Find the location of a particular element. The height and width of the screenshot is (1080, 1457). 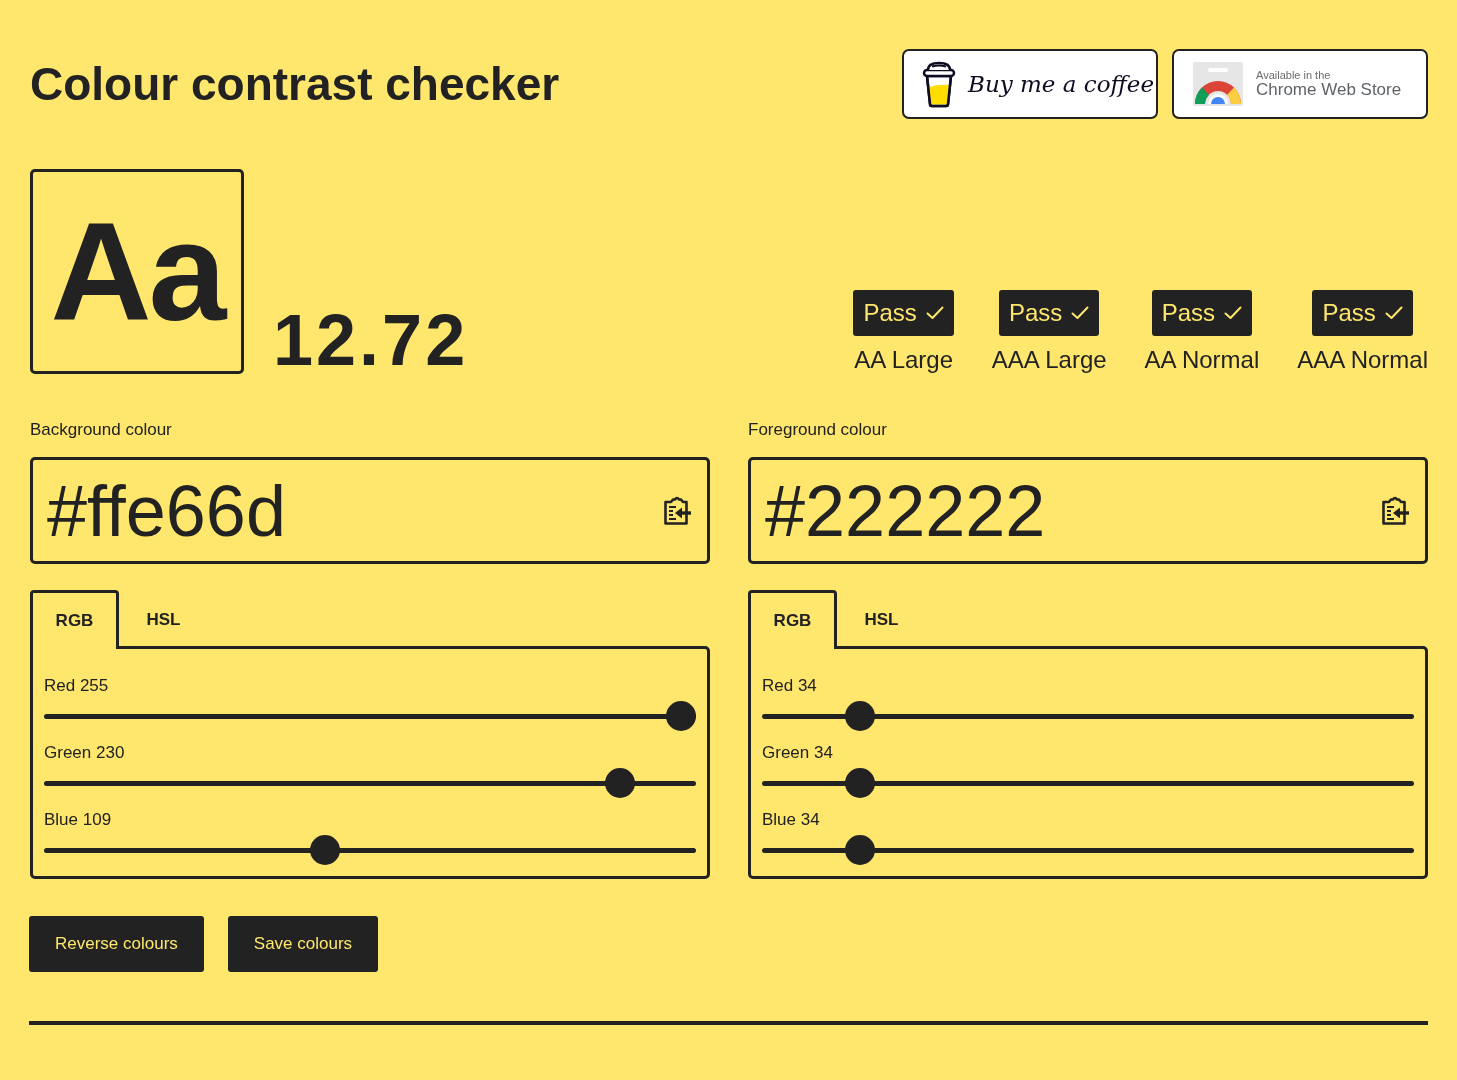

result-label: AAA Large is located at coordinates (1049, 359).